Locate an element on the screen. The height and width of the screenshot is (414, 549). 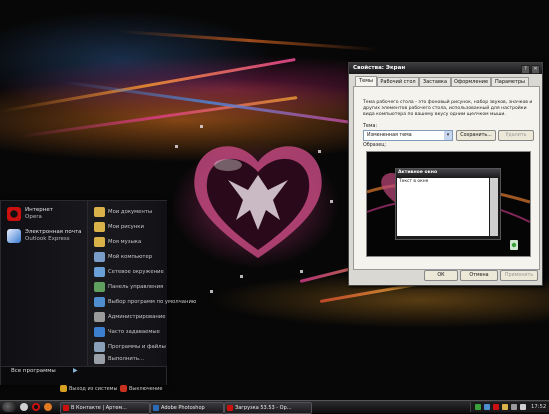
show-desktop-icon is located at coordinates (24, 407).